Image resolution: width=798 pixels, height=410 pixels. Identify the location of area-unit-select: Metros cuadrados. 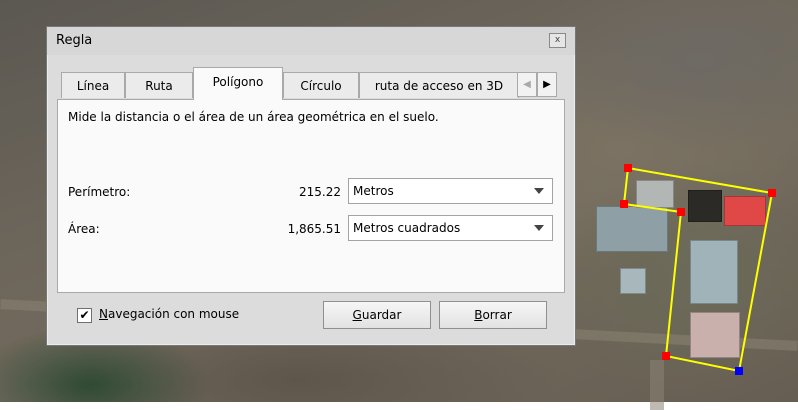
(450, 228).